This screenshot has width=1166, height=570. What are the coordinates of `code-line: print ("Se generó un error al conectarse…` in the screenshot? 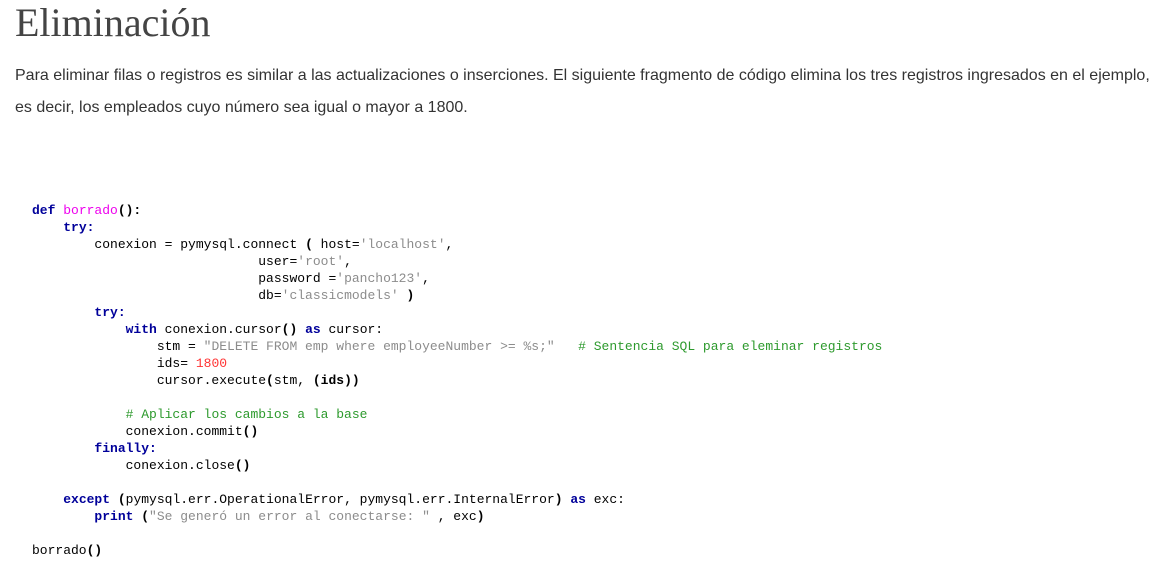 It's located at (289, 516).